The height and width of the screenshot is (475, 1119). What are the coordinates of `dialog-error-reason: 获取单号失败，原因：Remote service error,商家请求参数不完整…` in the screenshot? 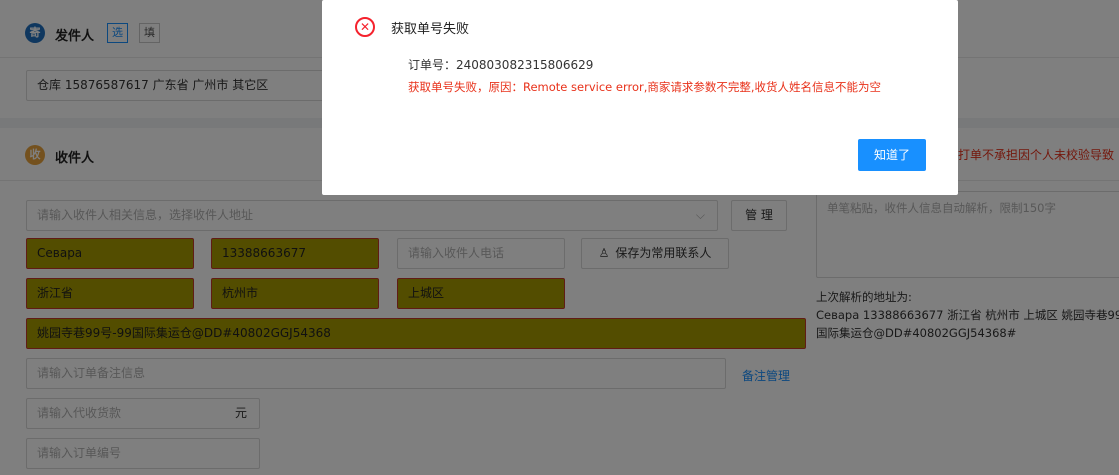 It's located at (645, 87).